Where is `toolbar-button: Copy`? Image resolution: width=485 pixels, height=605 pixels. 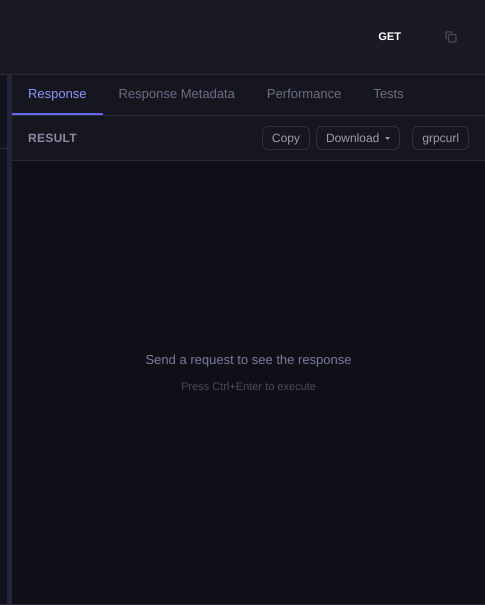 toolbar-button: Copy is located at coordinates (286, 138).